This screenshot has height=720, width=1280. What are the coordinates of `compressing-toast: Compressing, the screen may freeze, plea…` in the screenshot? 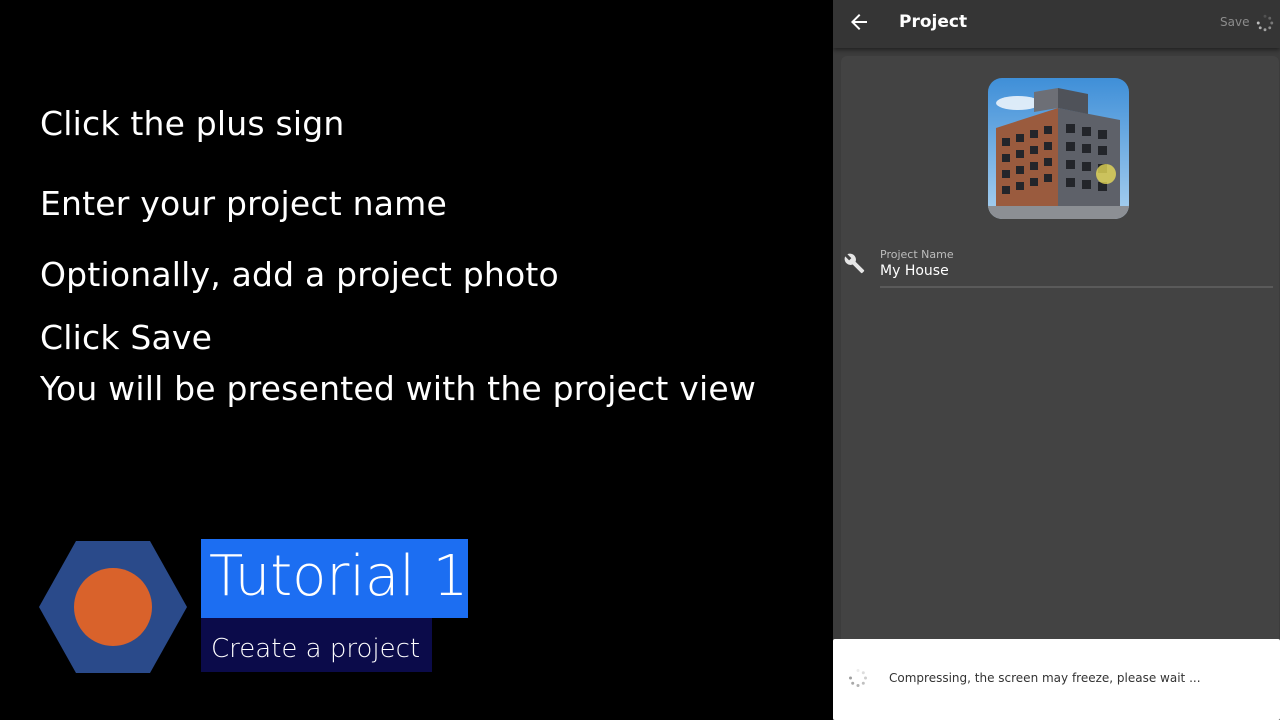 It's located at (1056, 679).